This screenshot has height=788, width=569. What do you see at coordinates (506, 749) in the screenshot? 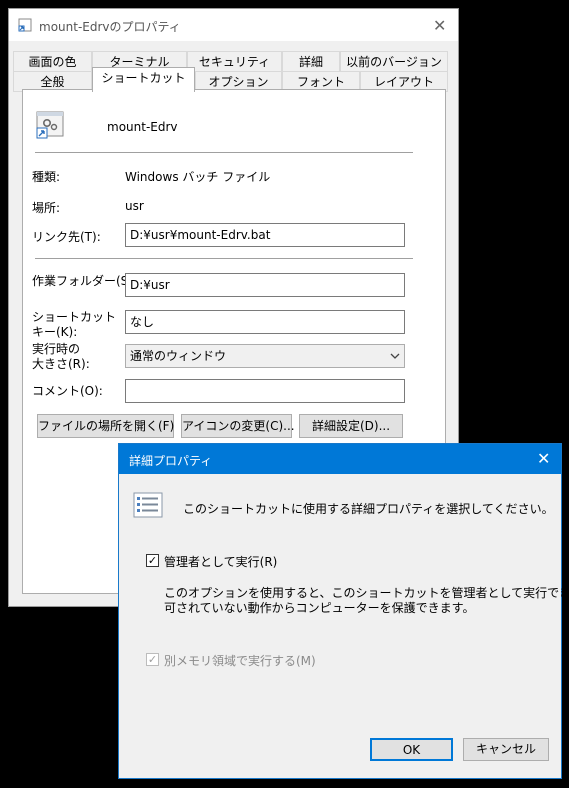
I see `cancel-button: キャンセル` at bounding box center [506, 749].